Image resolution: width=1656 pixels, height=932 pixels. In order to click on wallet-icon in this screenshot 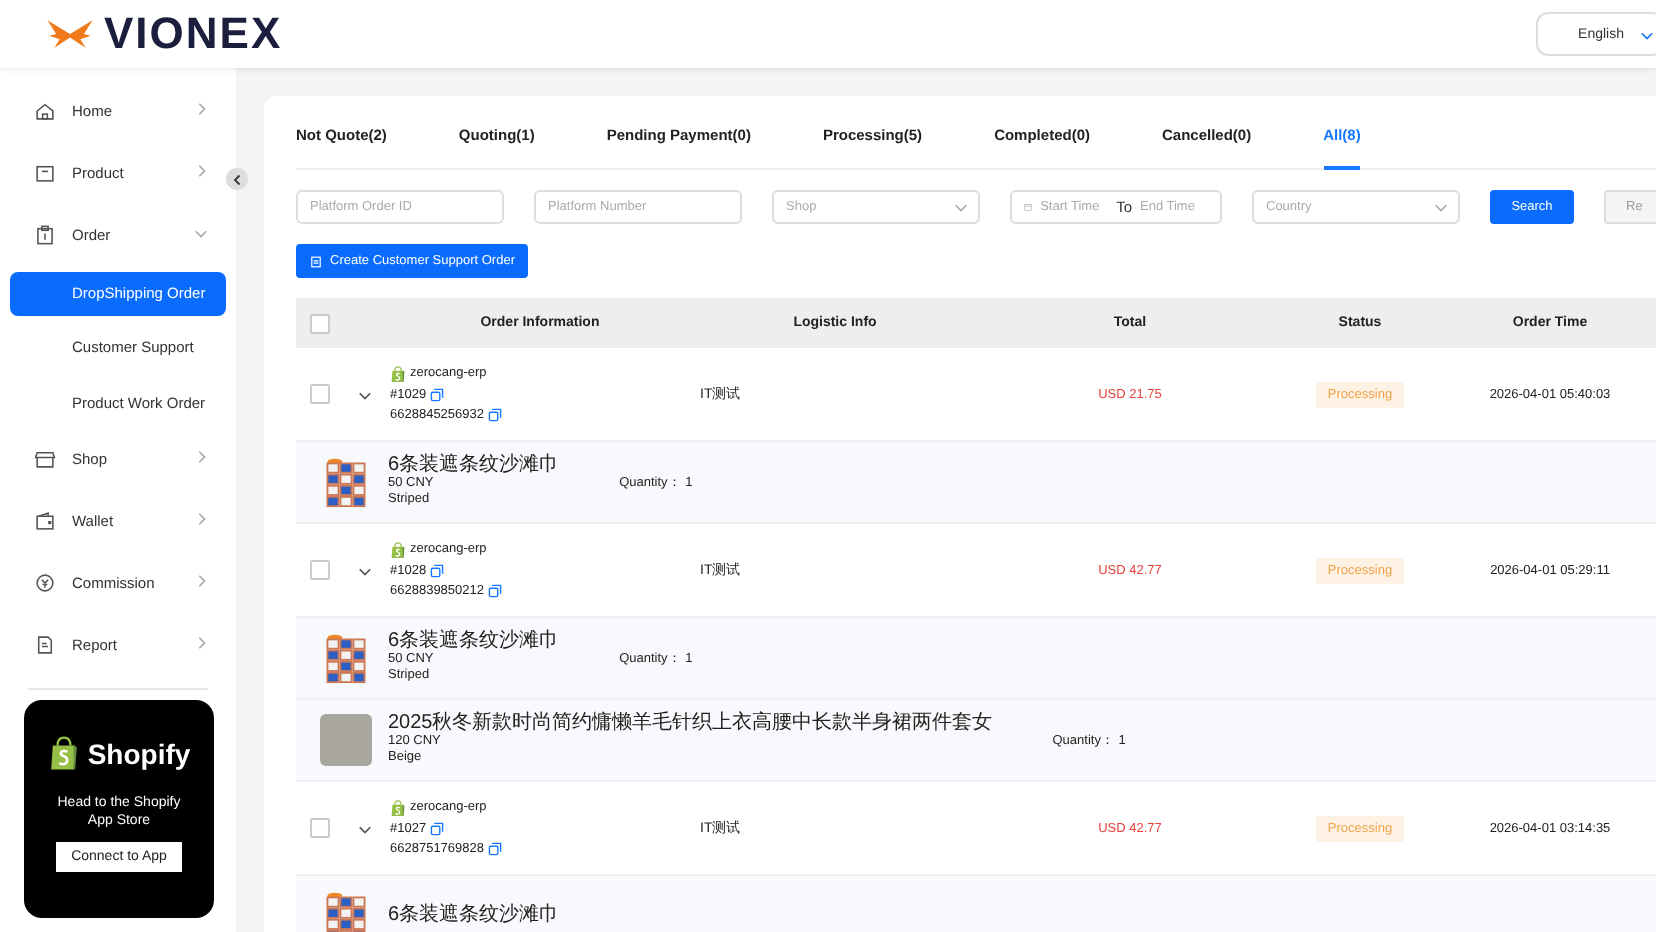, I will do `click(45, 521)`.